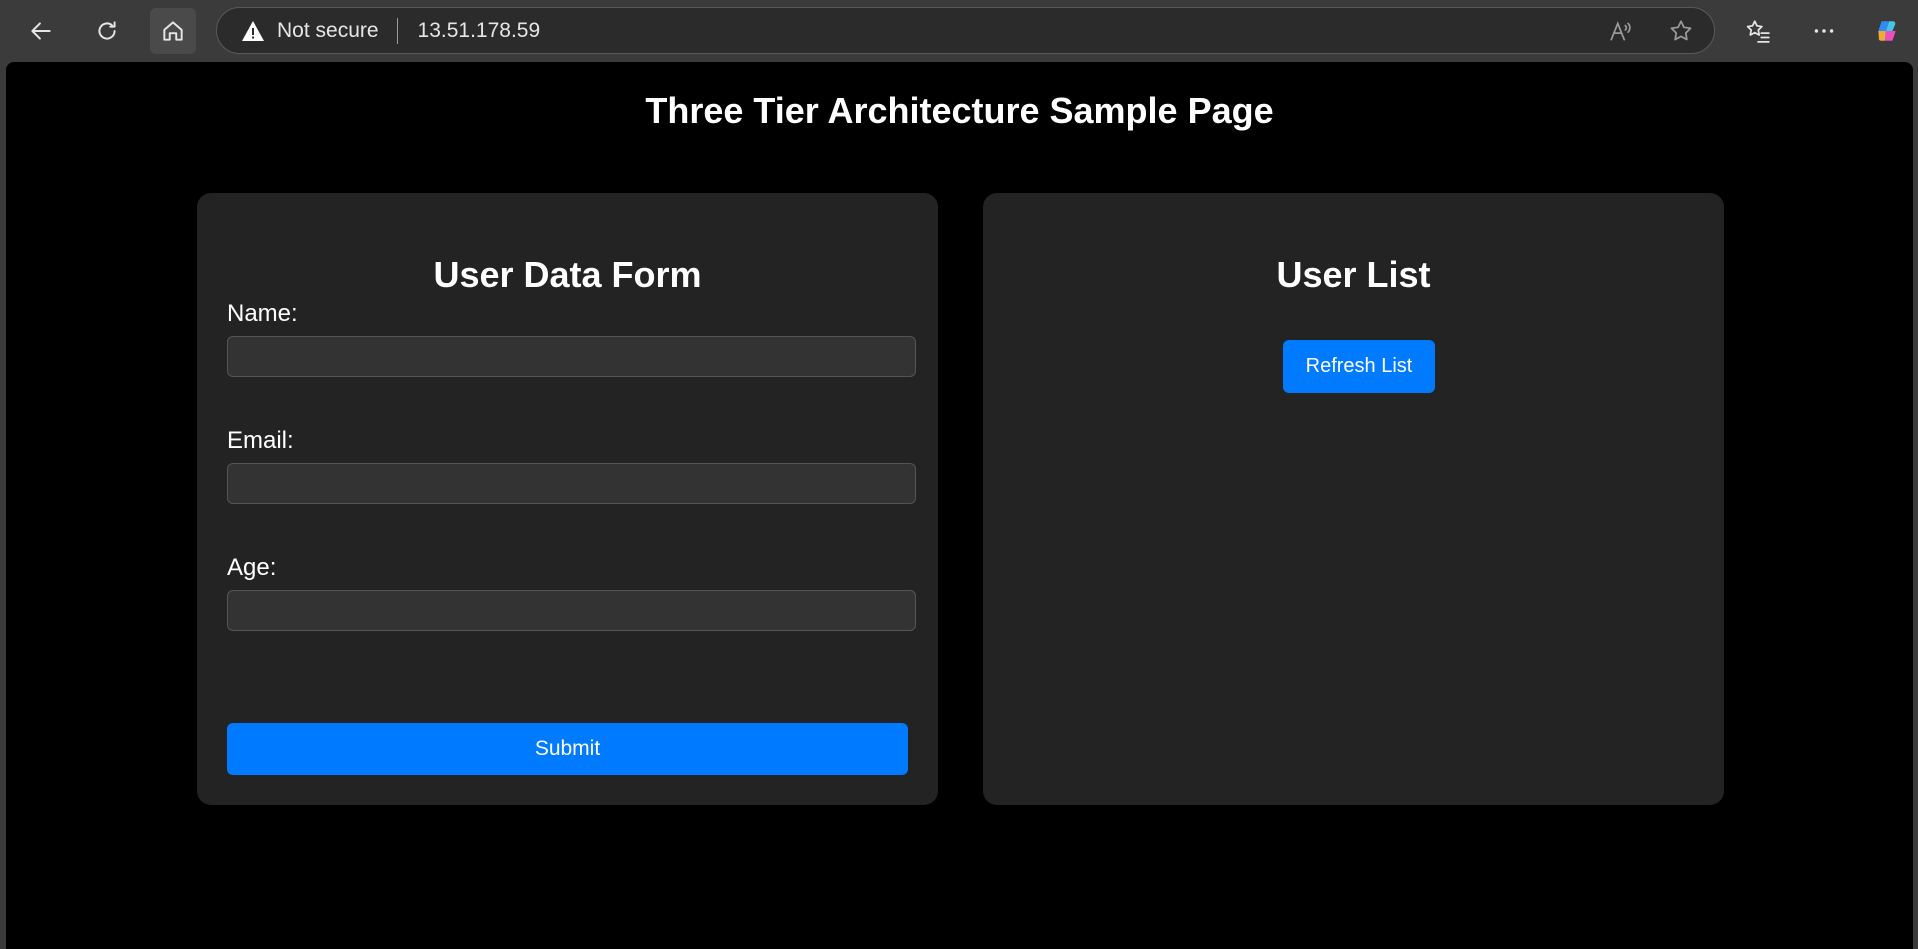  I want to click on copilot-button, so click(1887, 31).